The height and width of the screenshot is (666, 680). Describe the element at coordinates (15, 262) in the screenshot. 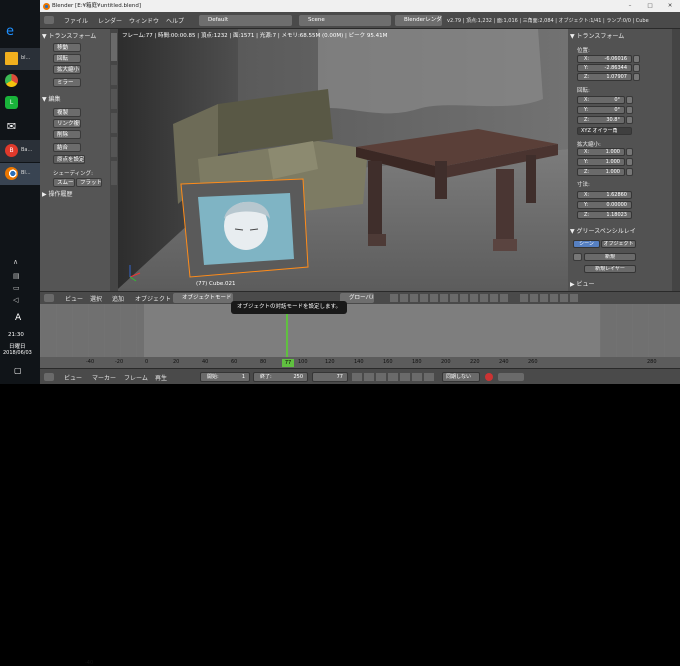

I see `chevron-up-icon: ∧` at that location.